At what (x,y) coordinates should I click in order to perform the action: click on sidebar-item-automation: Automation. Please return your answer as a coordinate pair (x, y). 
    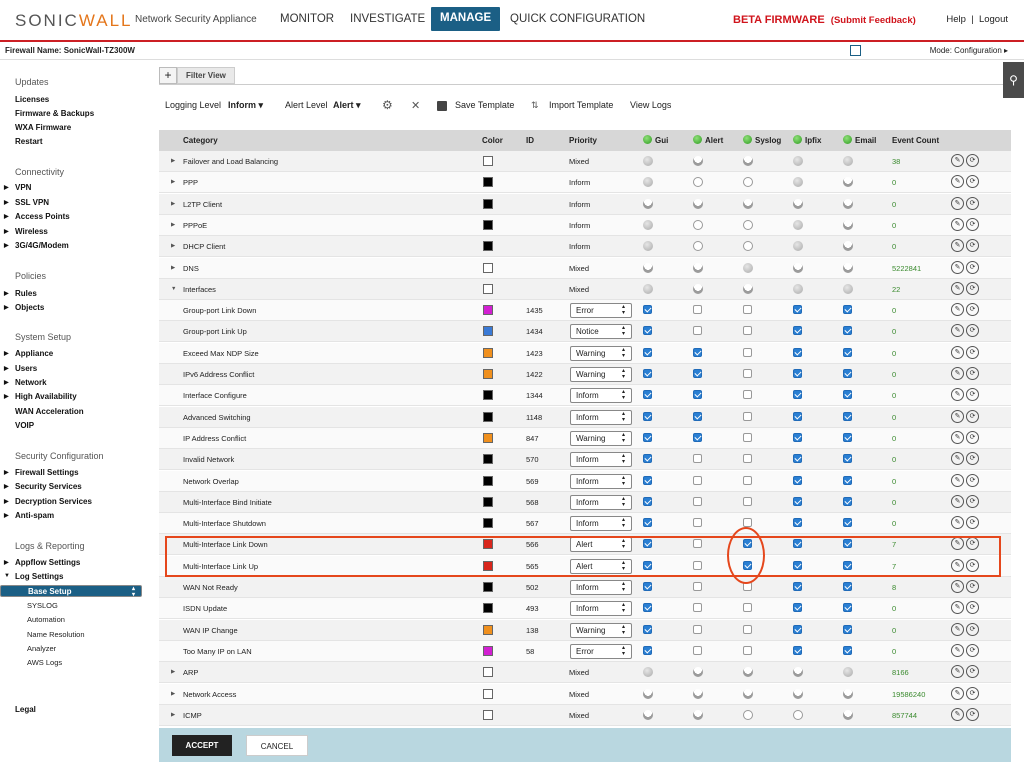
    Looking at the image, I should click on (46, 619).